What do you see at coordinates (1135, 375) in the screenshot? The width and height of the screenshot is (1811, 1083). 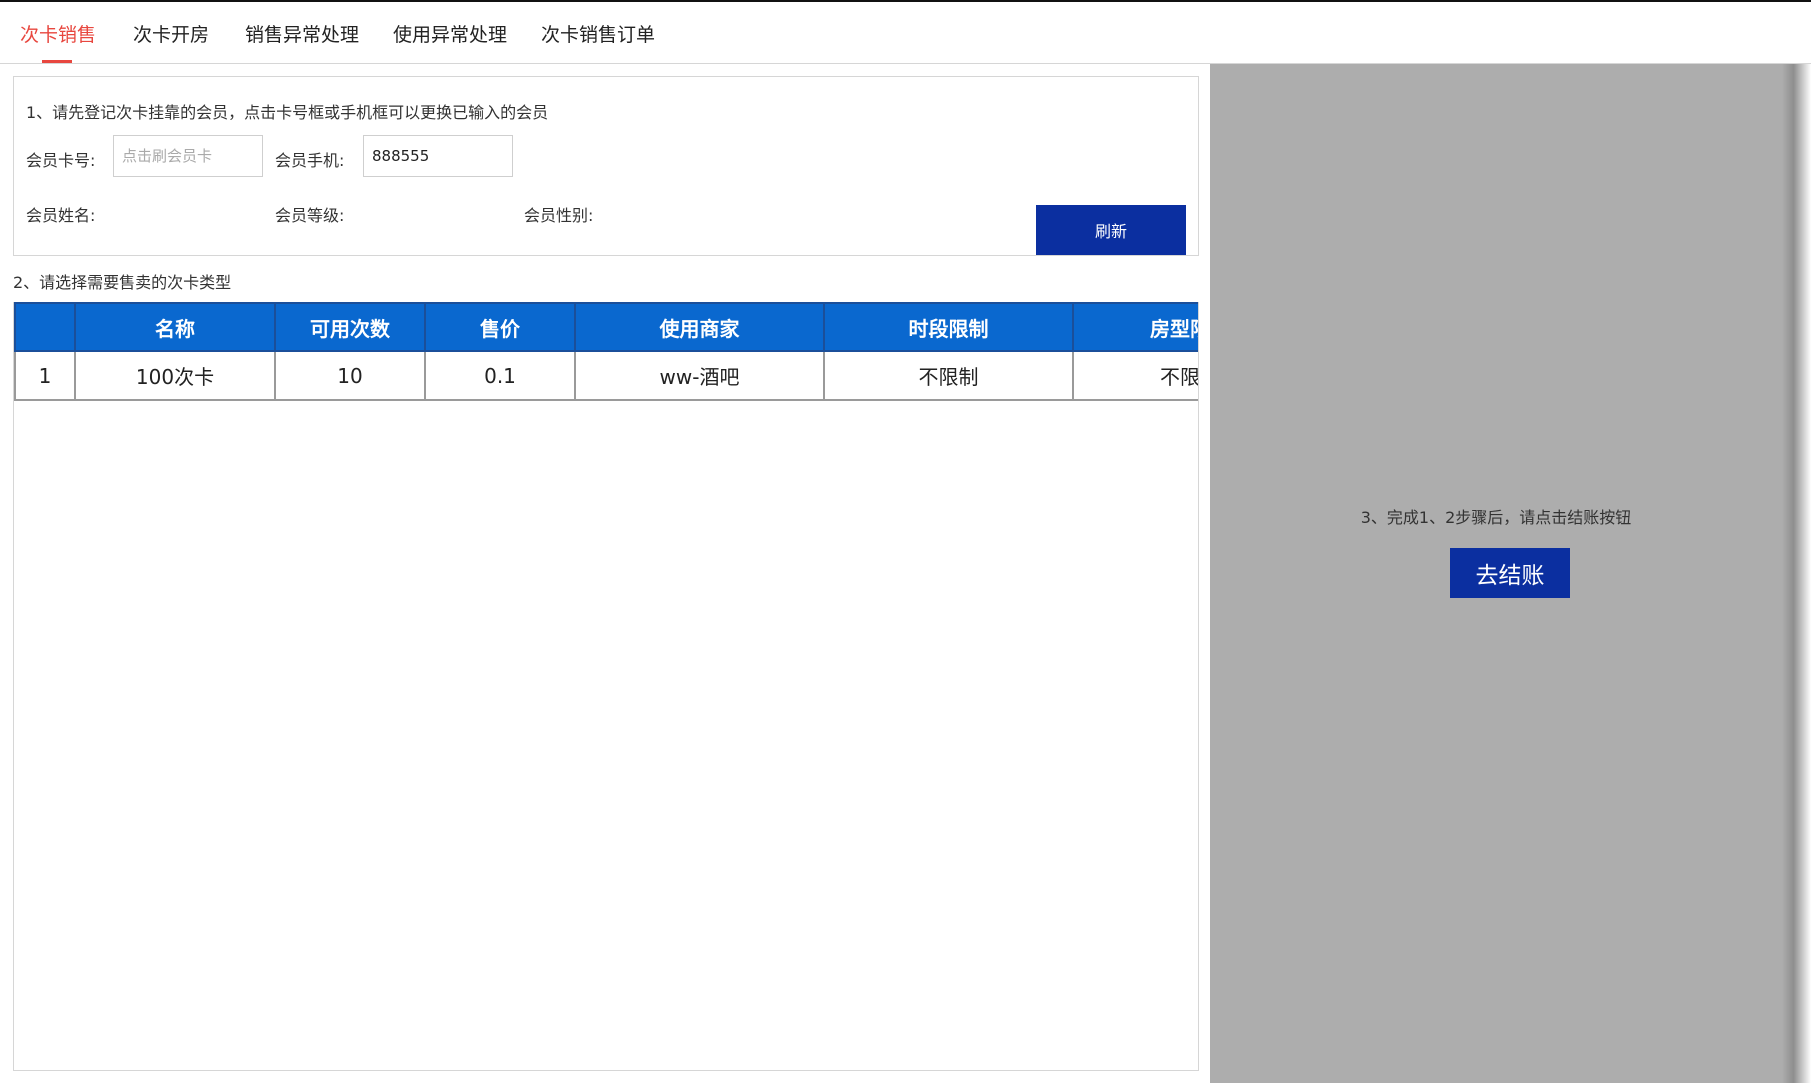 I see `cell-room-type-limit: 不限制` at bounding box center [1135, 375].